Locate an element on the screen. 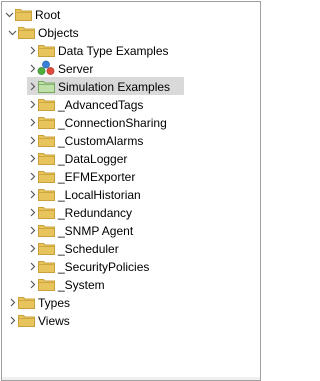  tree-node-simulation-examples: Simulation Examples is located at coordinates (105, 86).